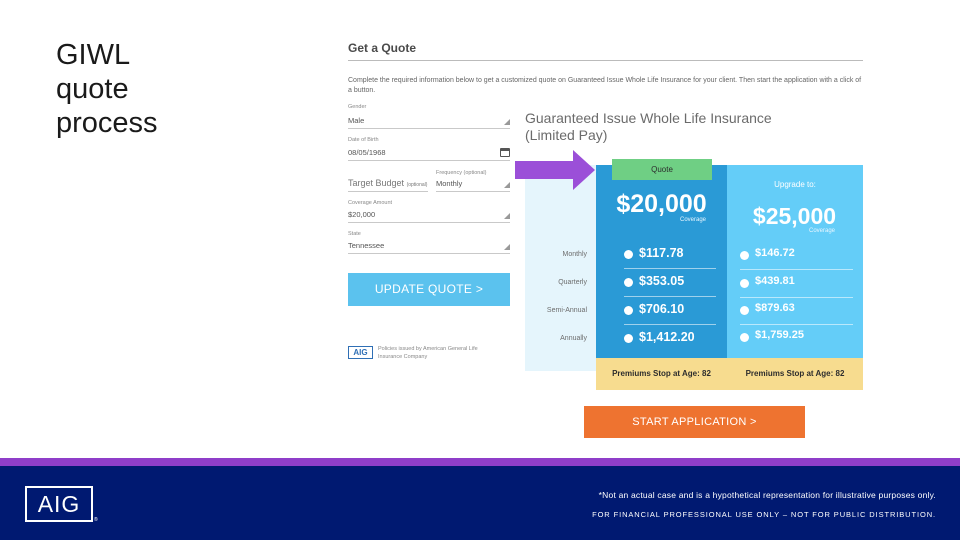  I want to click on frequency-label-annually: Annually, so click(573, 338).